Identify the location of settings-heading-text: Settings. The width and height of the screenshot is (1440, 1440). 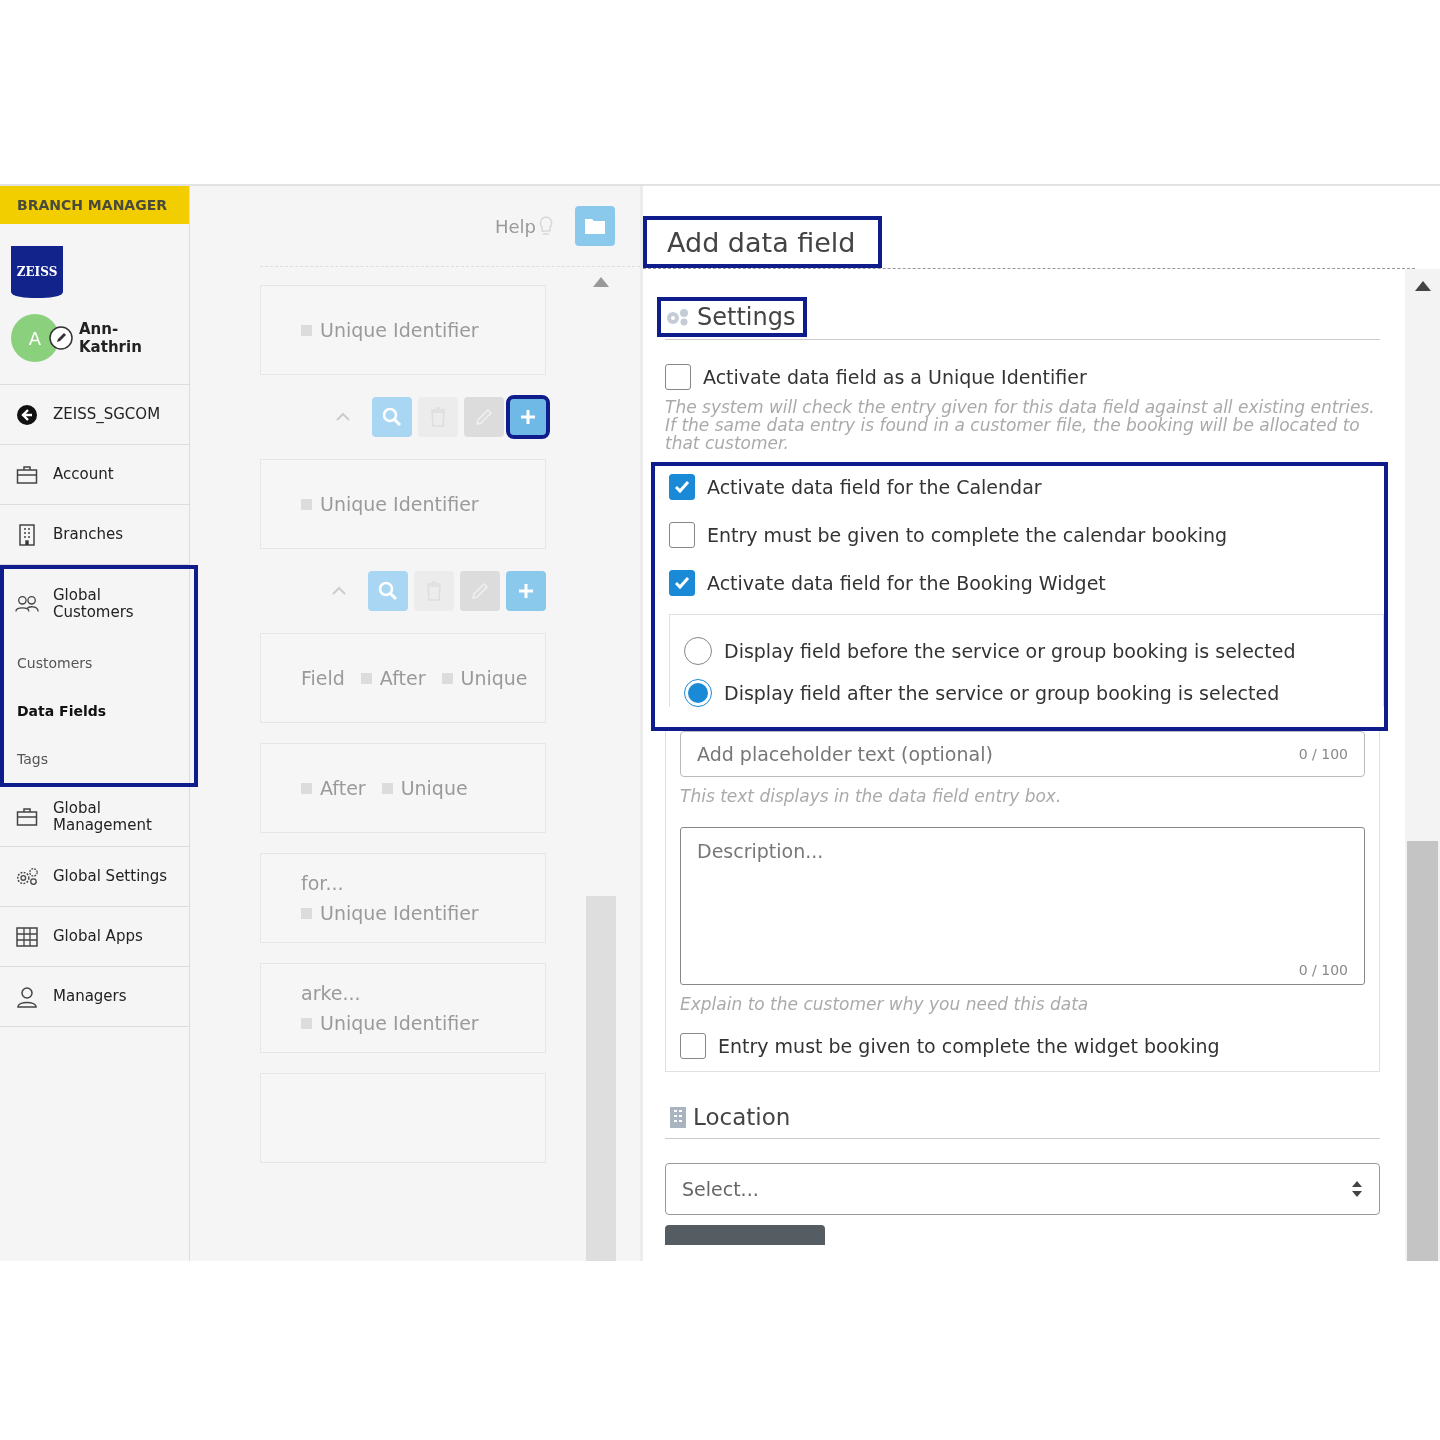
(746, 317).